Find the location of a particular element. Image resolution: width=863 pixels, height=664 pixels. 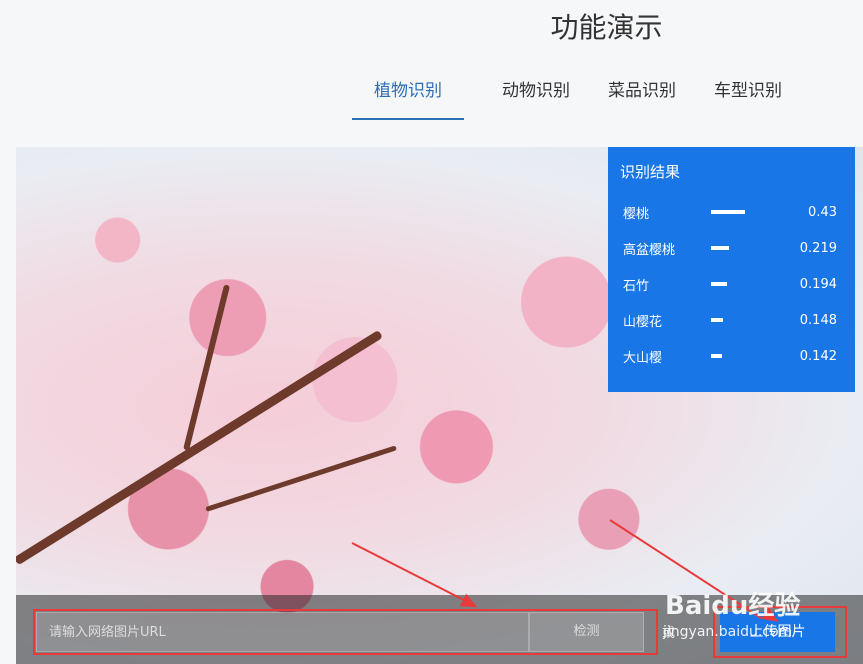

tab-bar: 植物识别 动物识别 菜品识别 车型识别 is located at coordinates (586, 95).